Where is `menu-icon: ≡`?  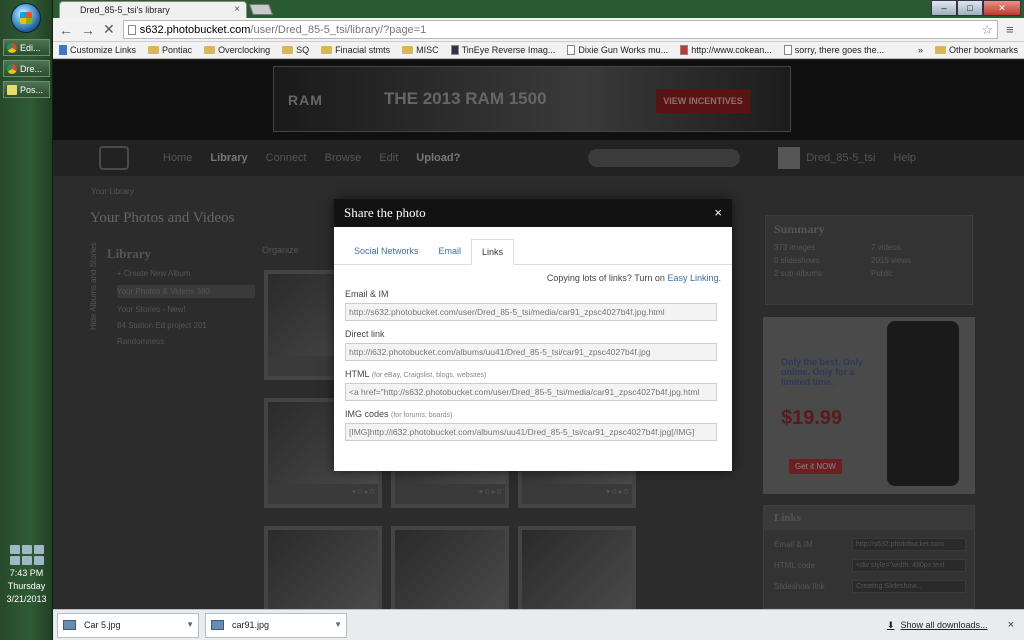 menu-icon: ≡ is located at coordinates (1012, 29).